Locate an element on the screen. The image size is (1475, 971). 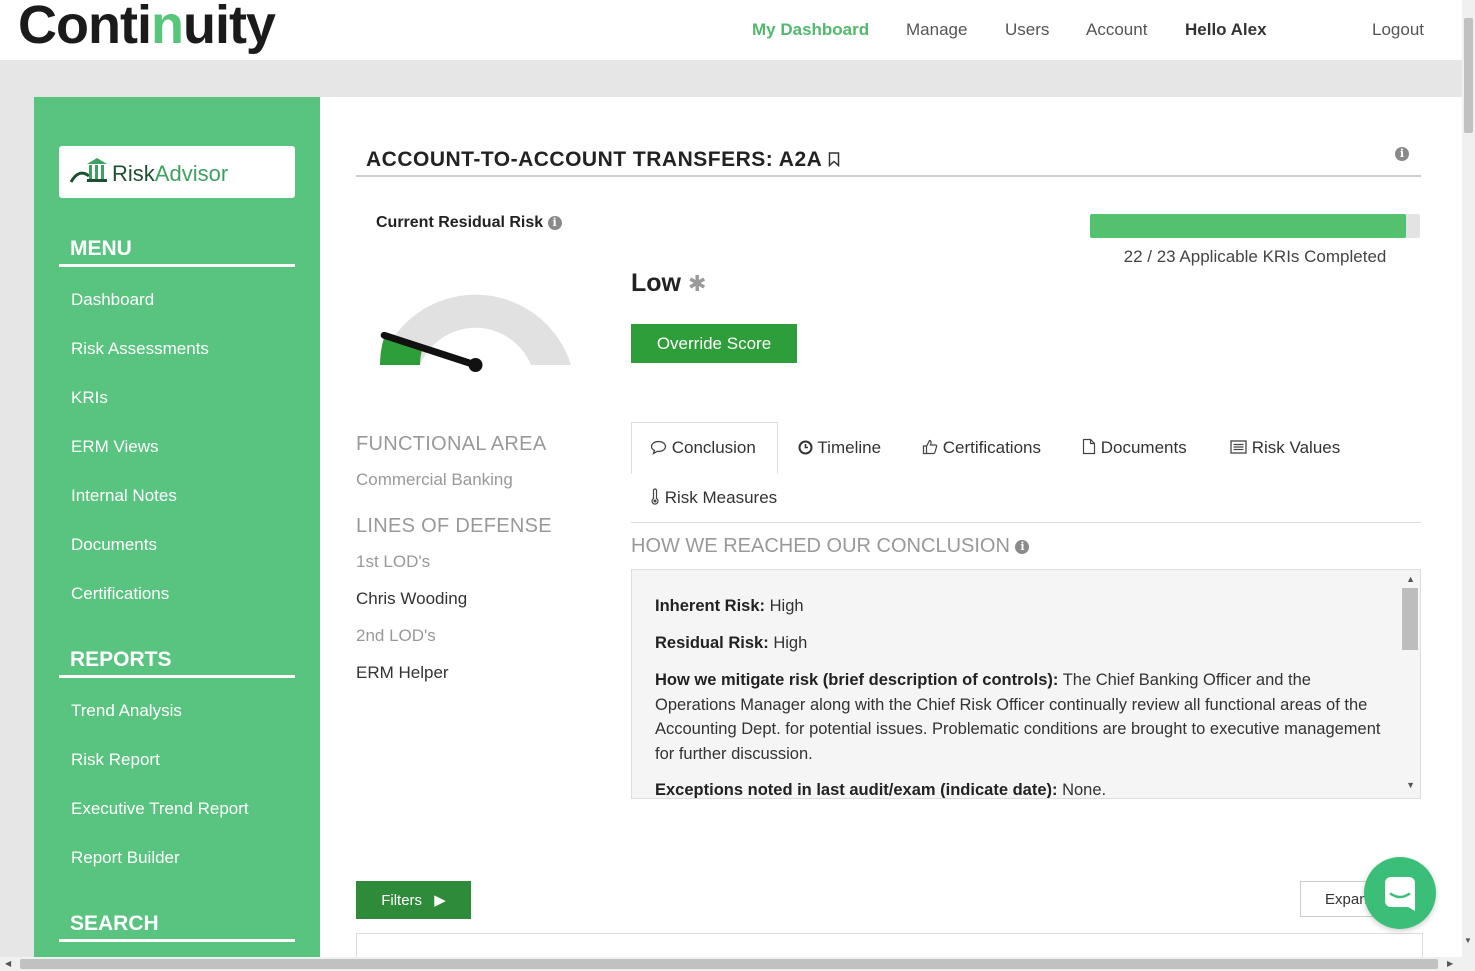
sidebar-item-erm-views: ERM Views is located at coordinates (115, 447).